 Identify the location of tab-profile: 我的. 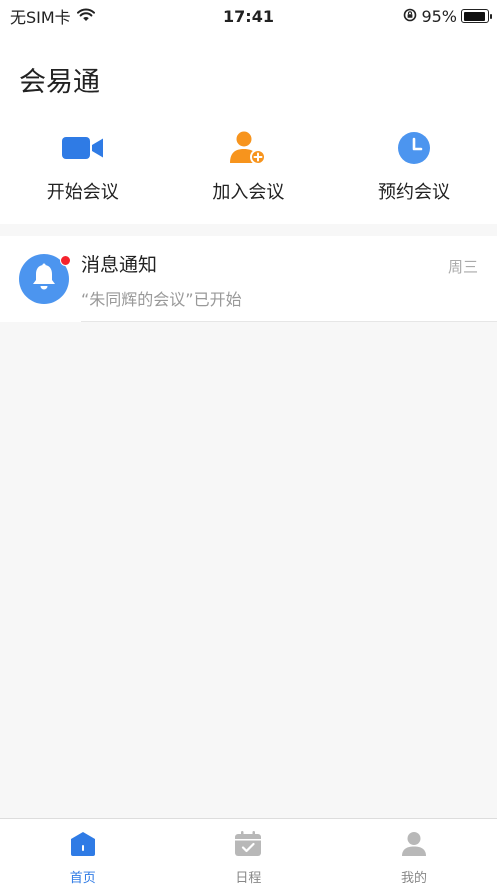
(414, 852).